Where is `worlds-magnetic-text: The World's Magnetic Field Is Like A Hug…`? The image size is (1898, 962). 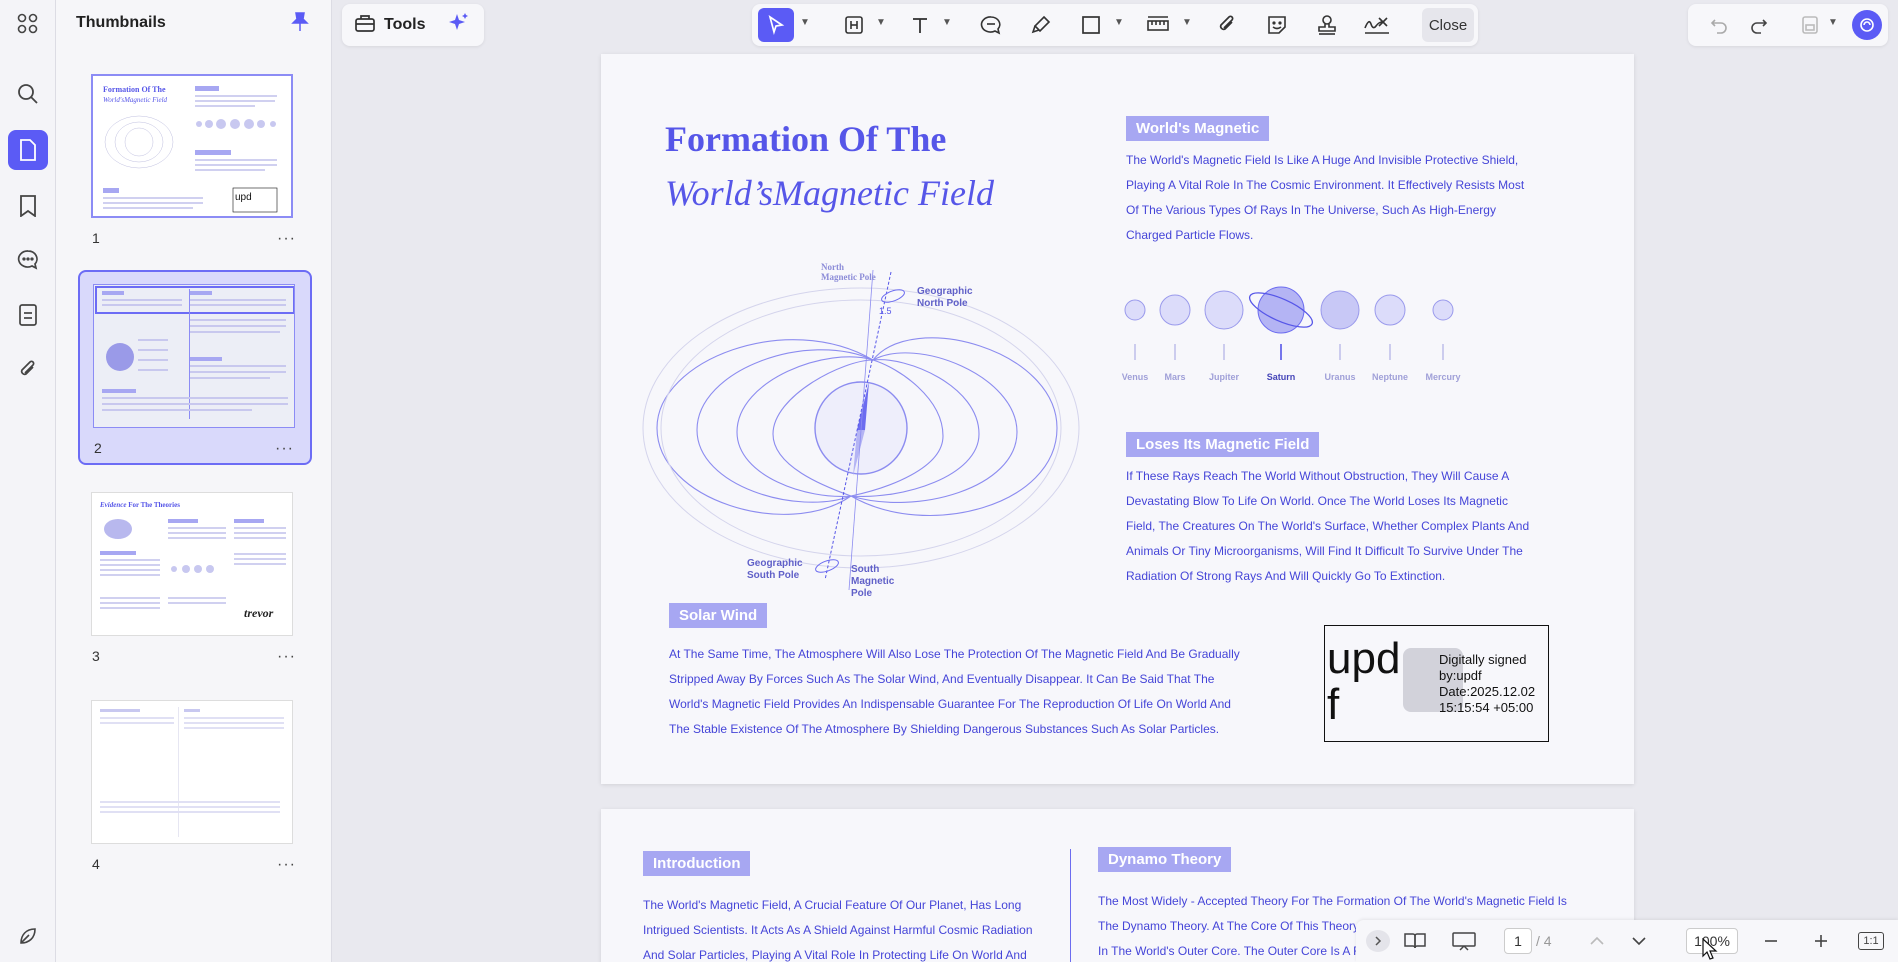 worlds-magnetic-text: The World's Magnetic Field Is Like A Hug… is located at coordinates (1325, 198).